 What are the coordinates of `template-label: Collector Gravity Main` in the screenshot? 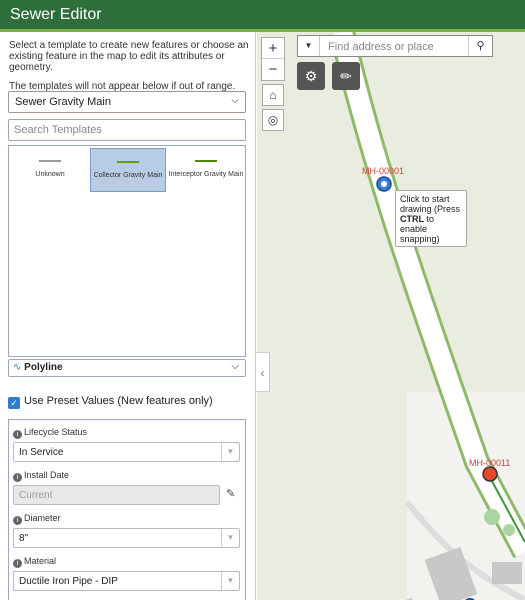 It's located at (128, 175).